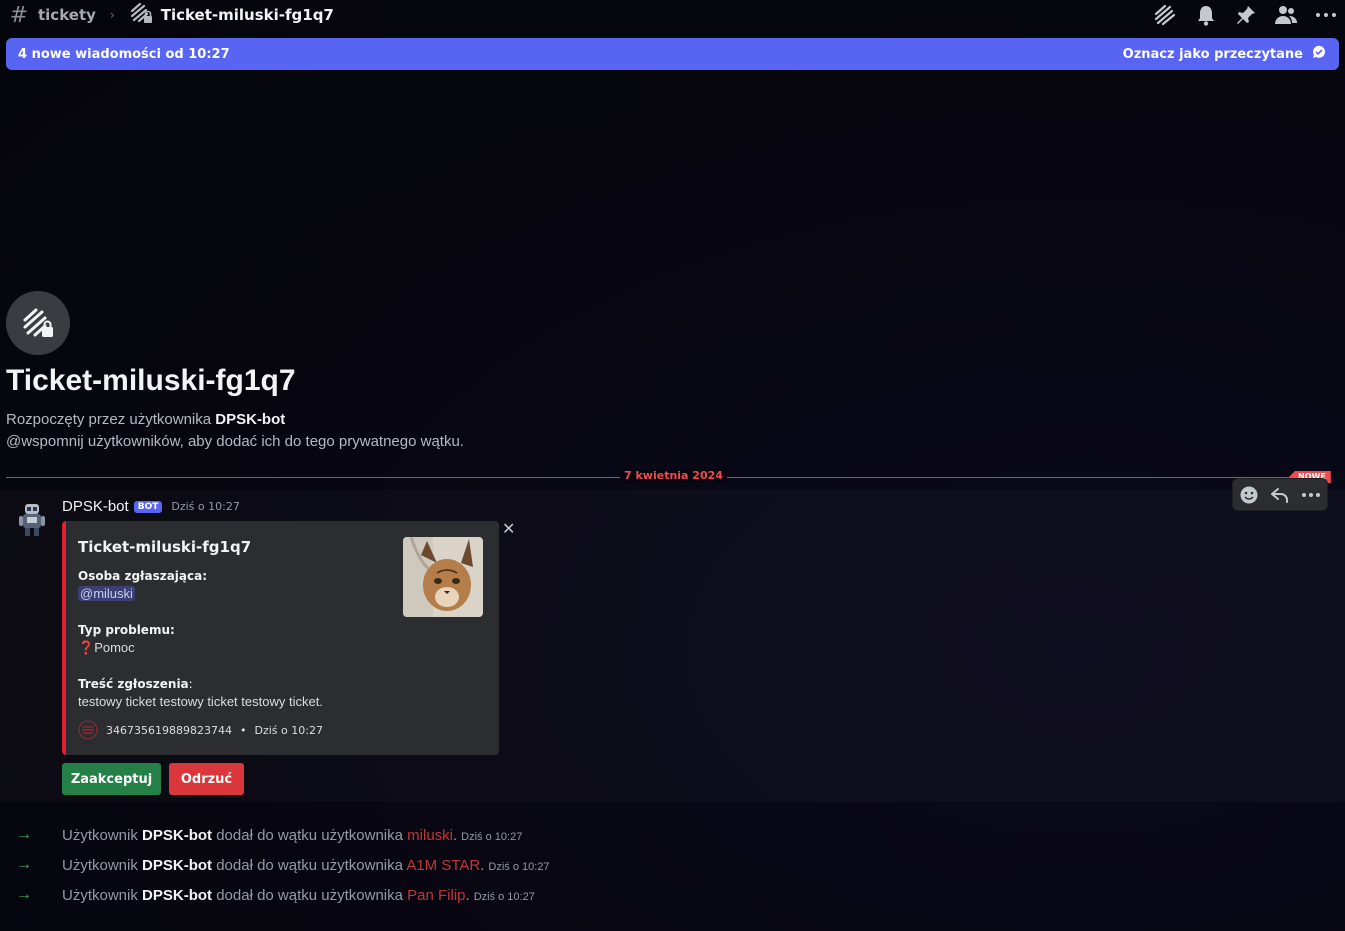 The image size is (1345, 931). What do you see at coordinates (673, 475) in the screenshot?
I see `divider-date: 7 kwietnia 2024` at bounding box center [673, 475].